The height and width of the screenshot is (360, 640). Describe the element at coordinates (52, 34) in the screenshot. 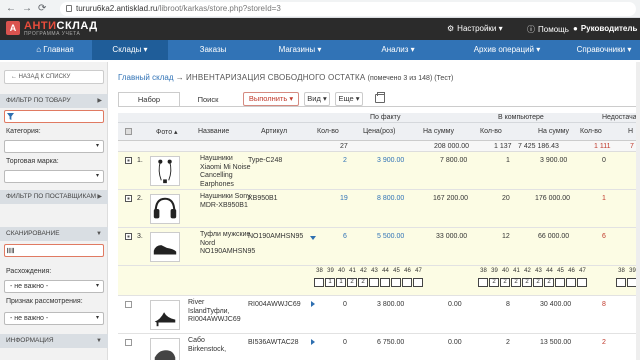

I see `logo-subtitle: ПРОГРАММА УЧЕТА` at that location.